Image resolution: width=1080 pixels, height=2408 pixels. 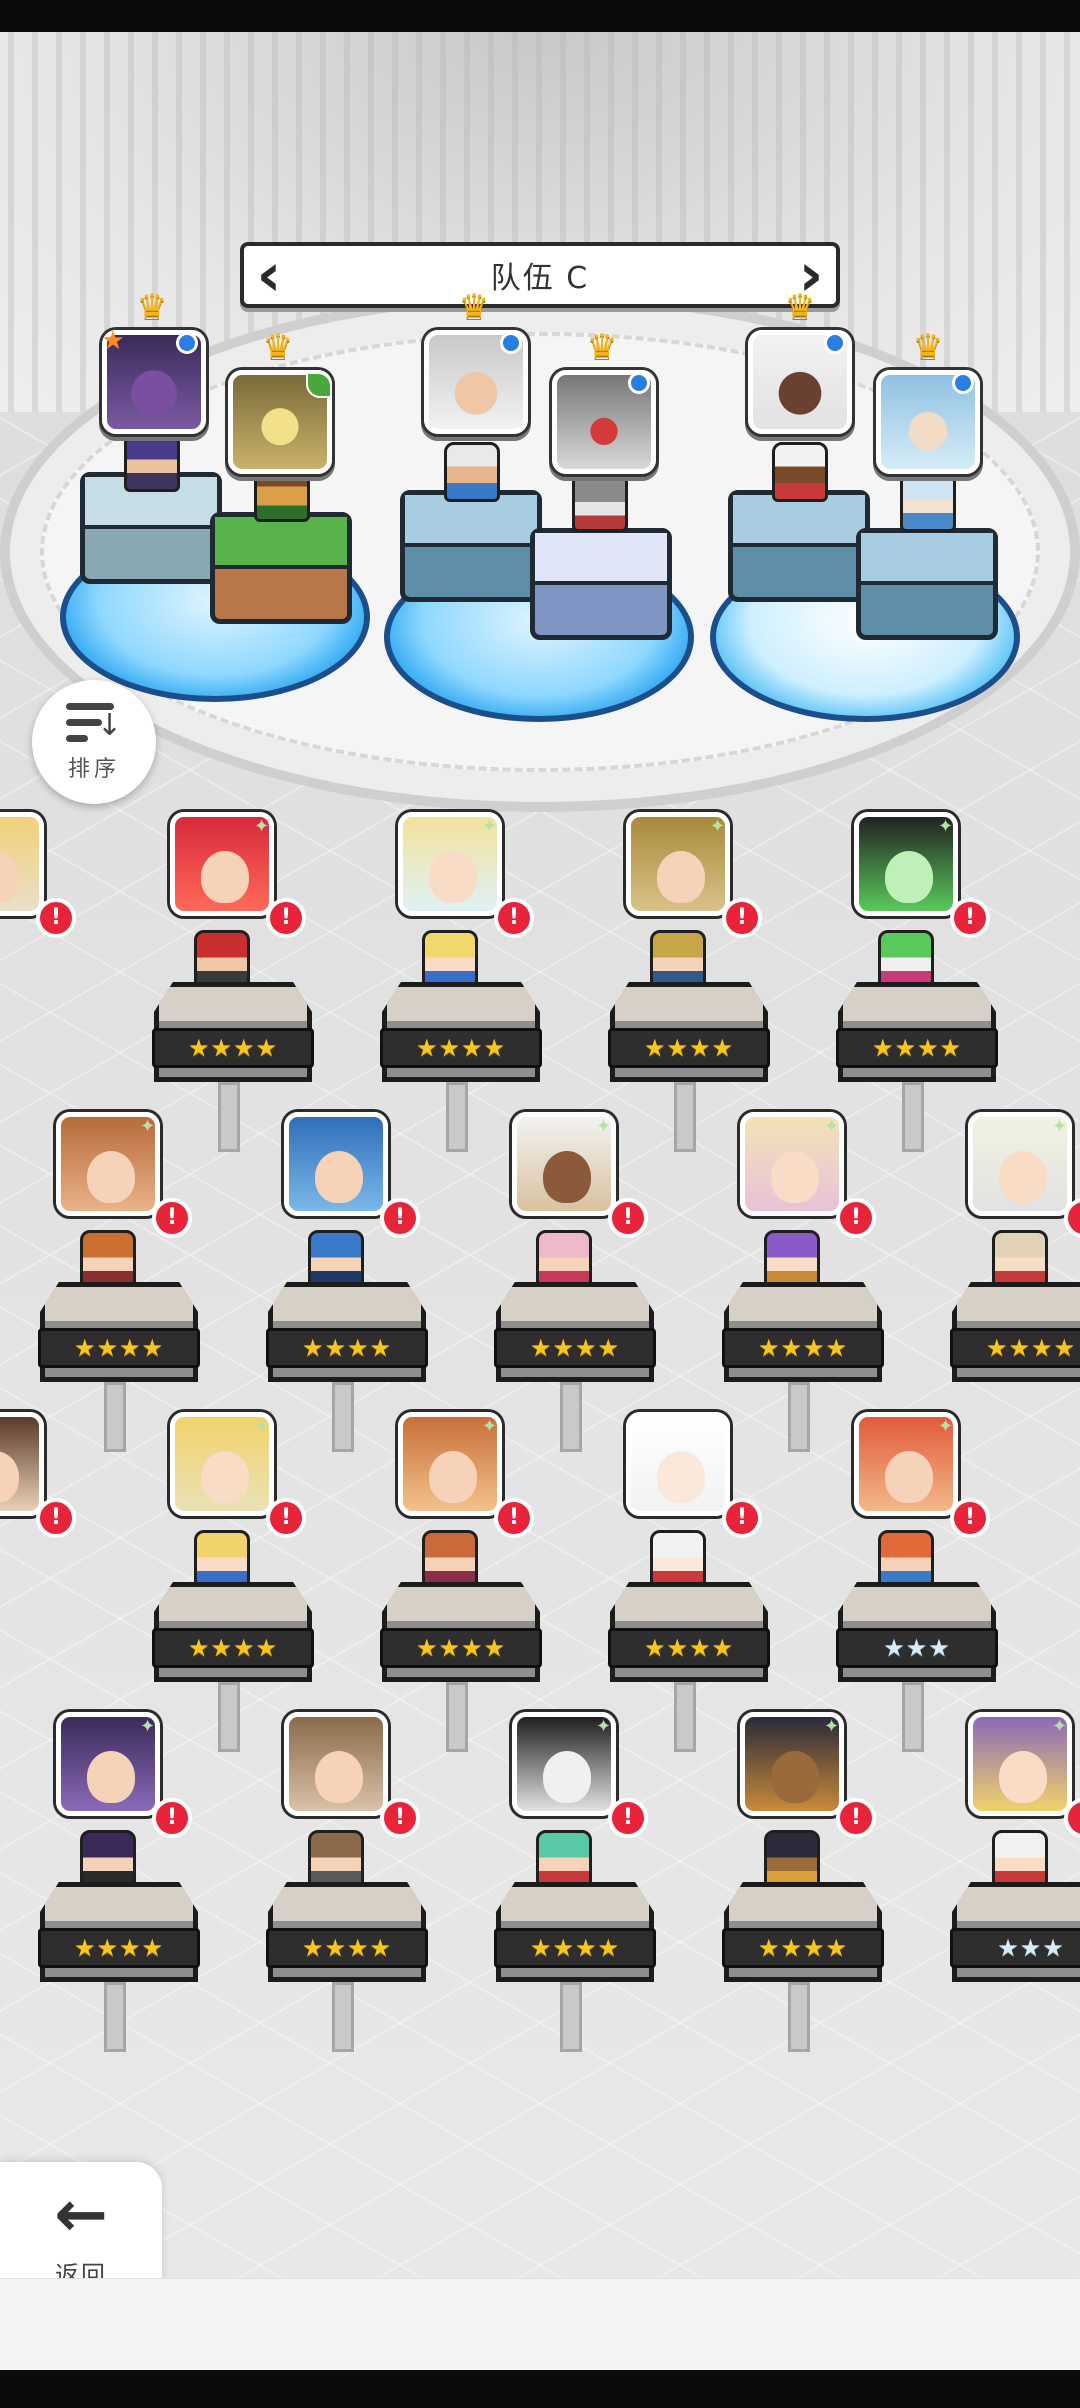 I want to click on arrow-left-icon: ←, so click(x=81, y=2214).